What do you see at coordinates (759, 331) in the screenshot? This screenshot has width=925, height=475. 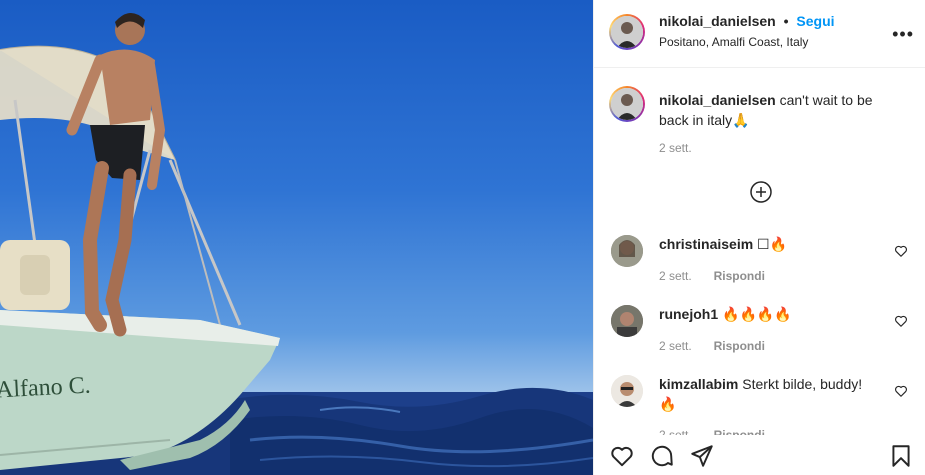 I see `comment-item: runejoh1 🔥🔥🔥🔥 2 sett. Rispondi` at bounding box center [759, 331].